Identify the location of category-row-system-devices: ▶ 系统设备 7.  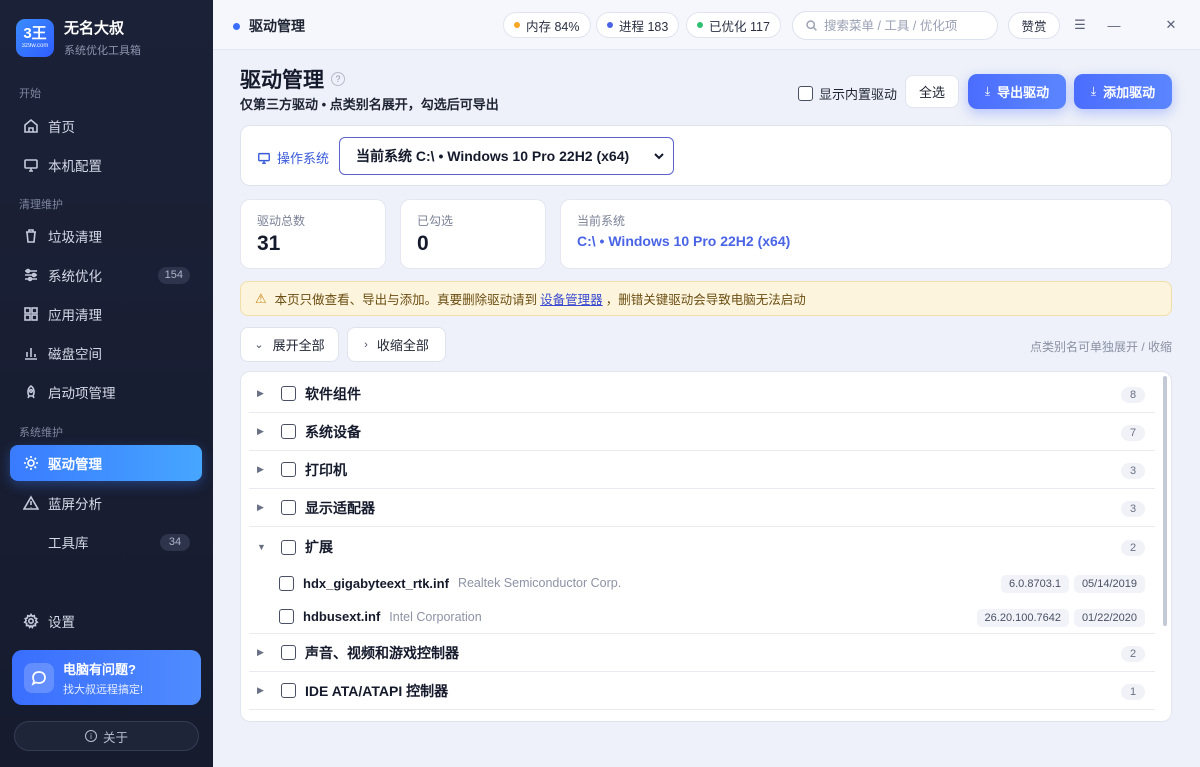
(702, 432).